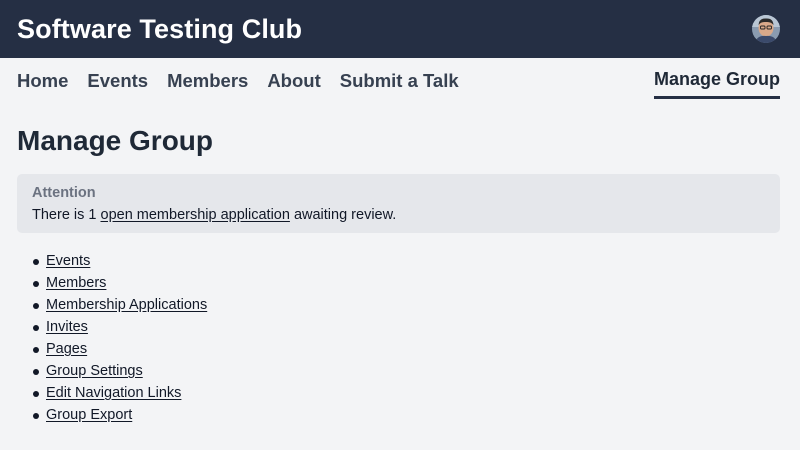 This screenshot has height=450, width=800. What do you see at coordinates (416, 349) in the screenshot?
I see `list-item: Pages` at bounding box center [416, 349].